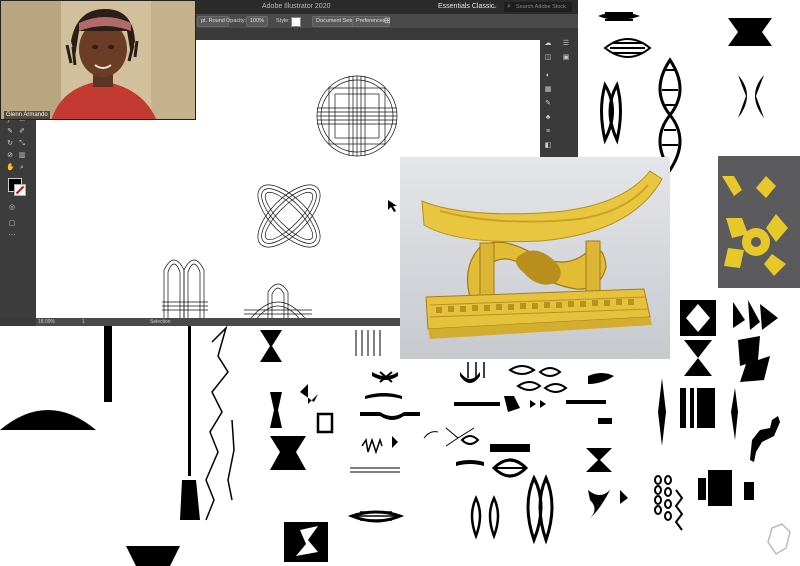 The image size is (800, 566). I want to click on workspace-switcher: Essentials Classic, so click(466, 7).